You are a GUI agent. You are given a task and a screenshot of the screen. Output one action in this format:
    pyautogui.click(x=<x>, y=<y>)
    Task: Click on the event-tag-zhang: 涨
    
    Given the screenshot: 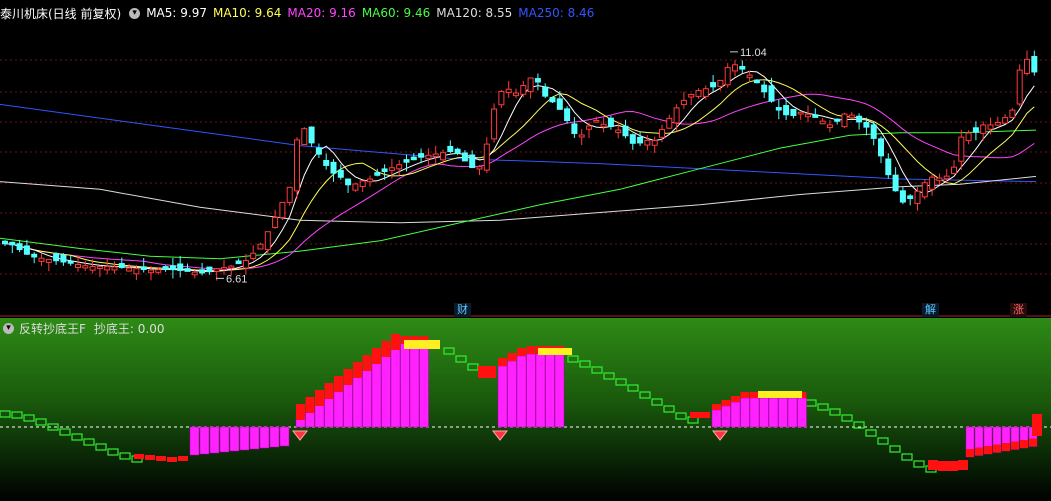 What is the action you would take?
    pyautogui.click(x=1018, y=310)
    